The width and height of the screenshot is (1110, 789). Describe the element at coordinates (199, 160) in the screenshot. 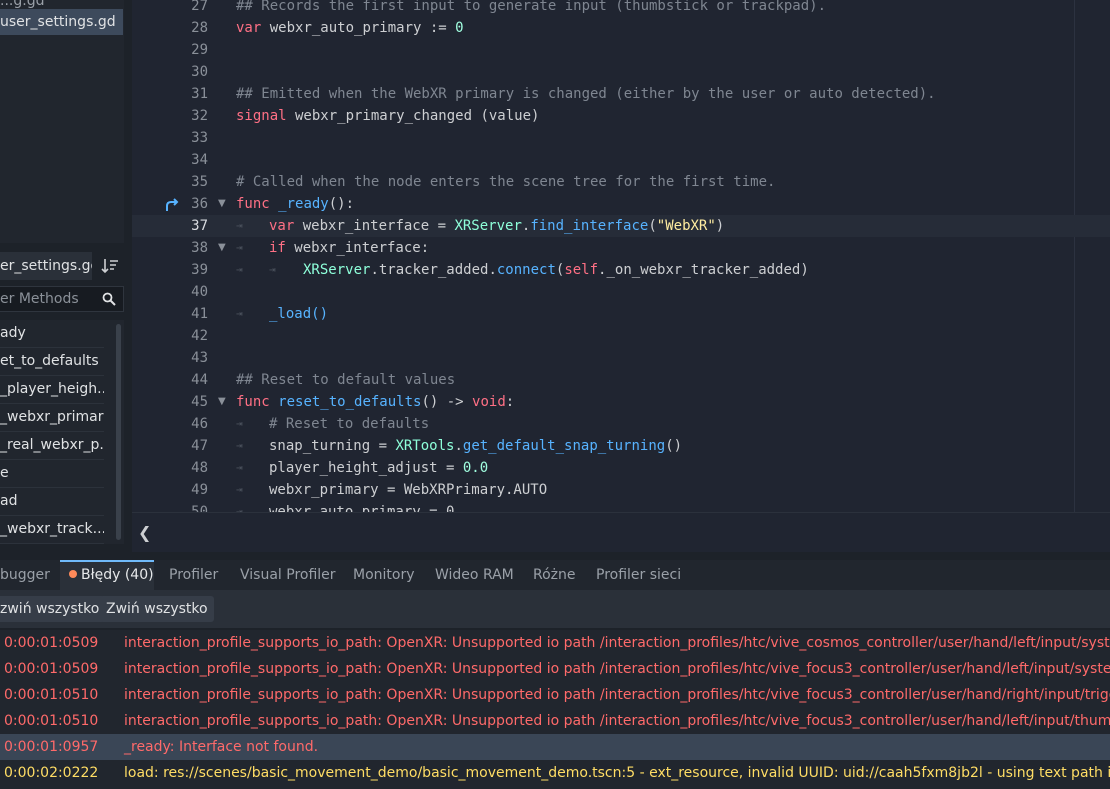

I see `line-number: 34` at that location.